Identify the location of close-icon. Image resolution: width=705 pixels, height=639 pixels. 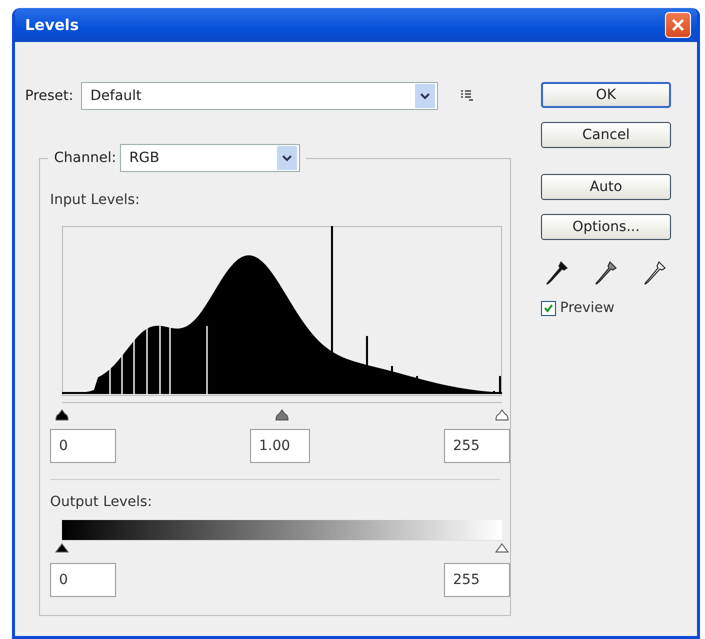
(678, 25).